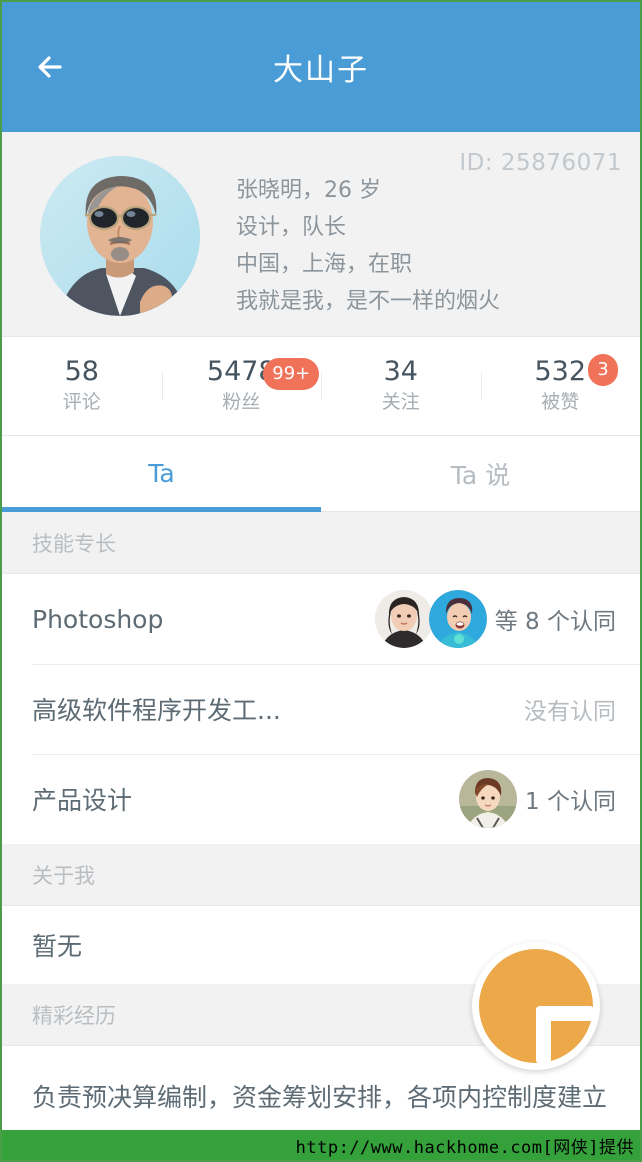 The height and width of the screenshot is (1162, 642). Describe the element at coordinates (400, 371) in the screenshot. I see `stat-following-value: 34` at that location.